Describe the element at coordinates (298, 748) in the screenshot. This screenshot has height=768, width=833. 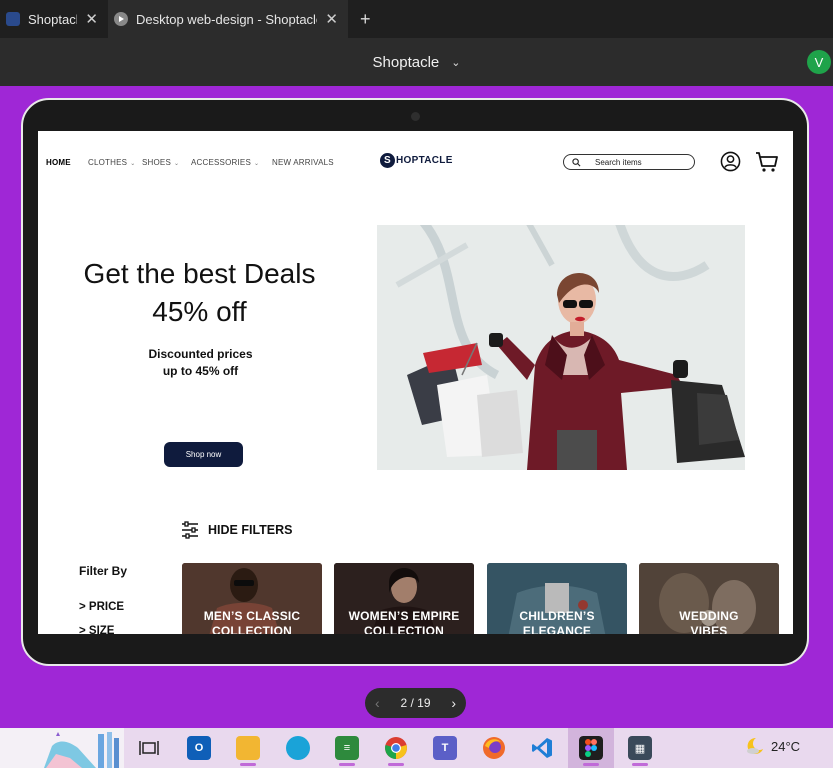
I see `edge-icon` at that location.